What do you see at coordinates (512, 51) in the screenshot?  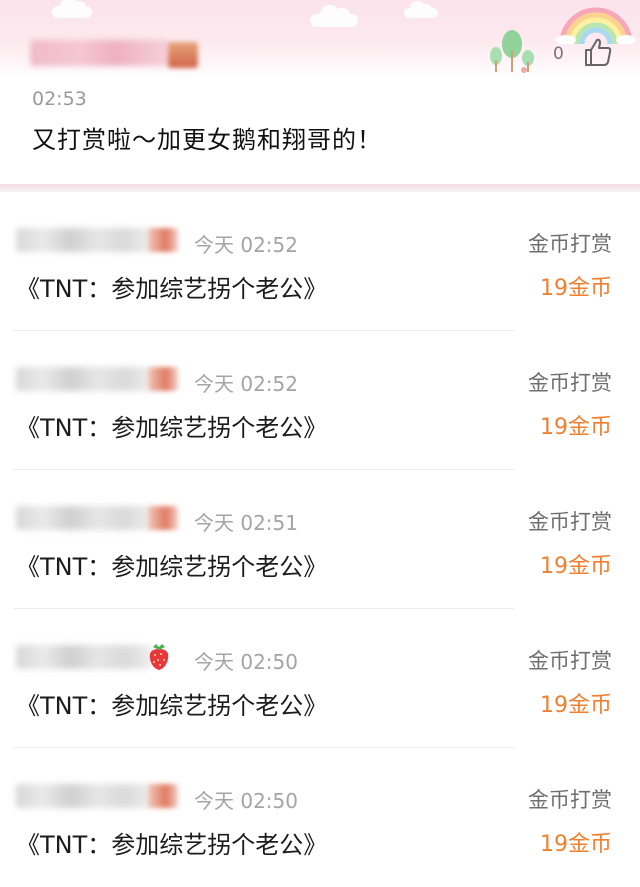 I see `tree-icon` at bounding box center [512, 51].